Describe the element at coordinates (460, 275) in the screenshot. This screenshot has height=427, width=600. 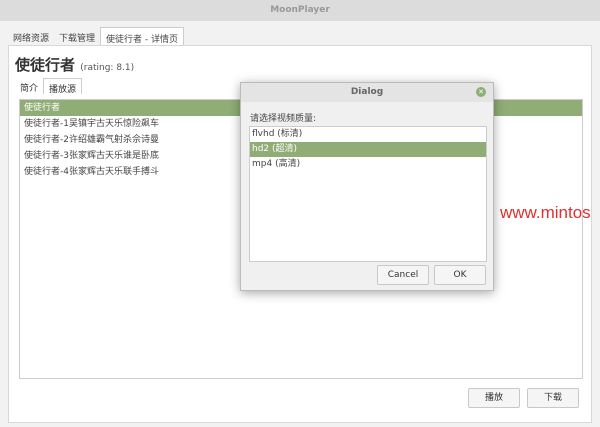
I see `ok-button: OK` at that location.